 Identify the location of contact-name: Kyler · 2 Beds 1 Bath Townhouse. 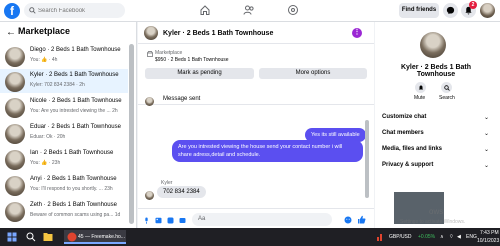
(436, 71).